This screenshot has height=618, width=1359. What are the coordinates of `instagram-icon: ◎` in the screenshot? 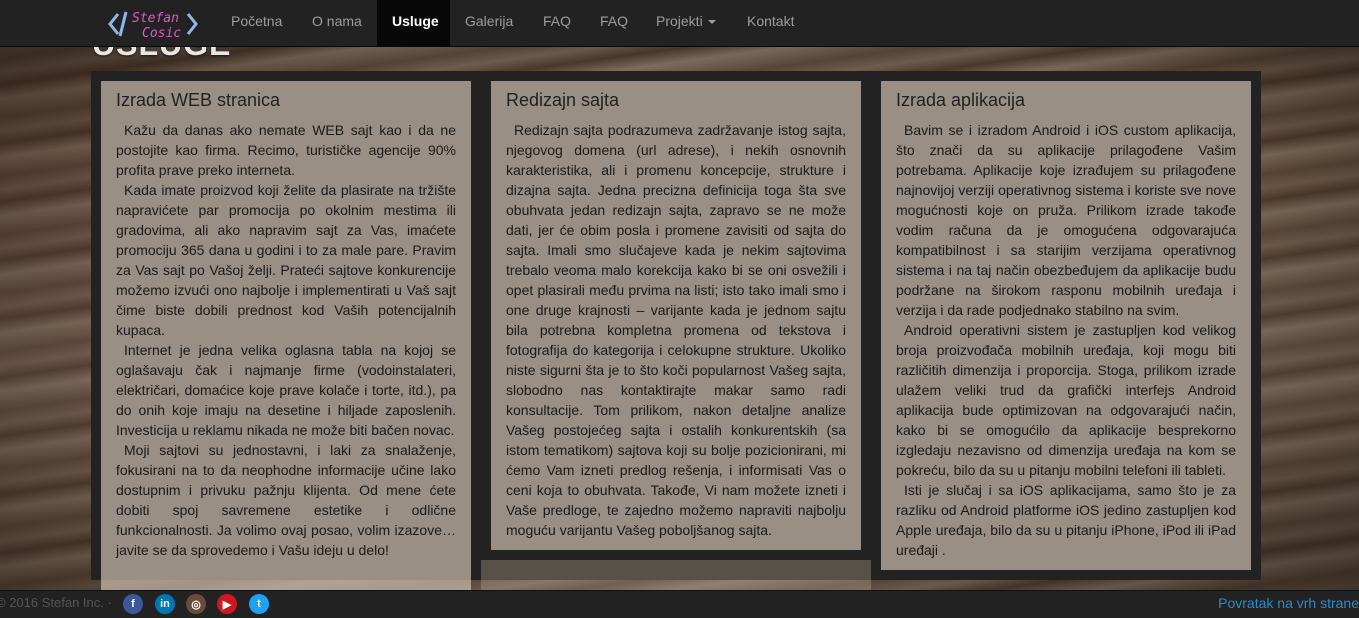 It's located at (196, 604).